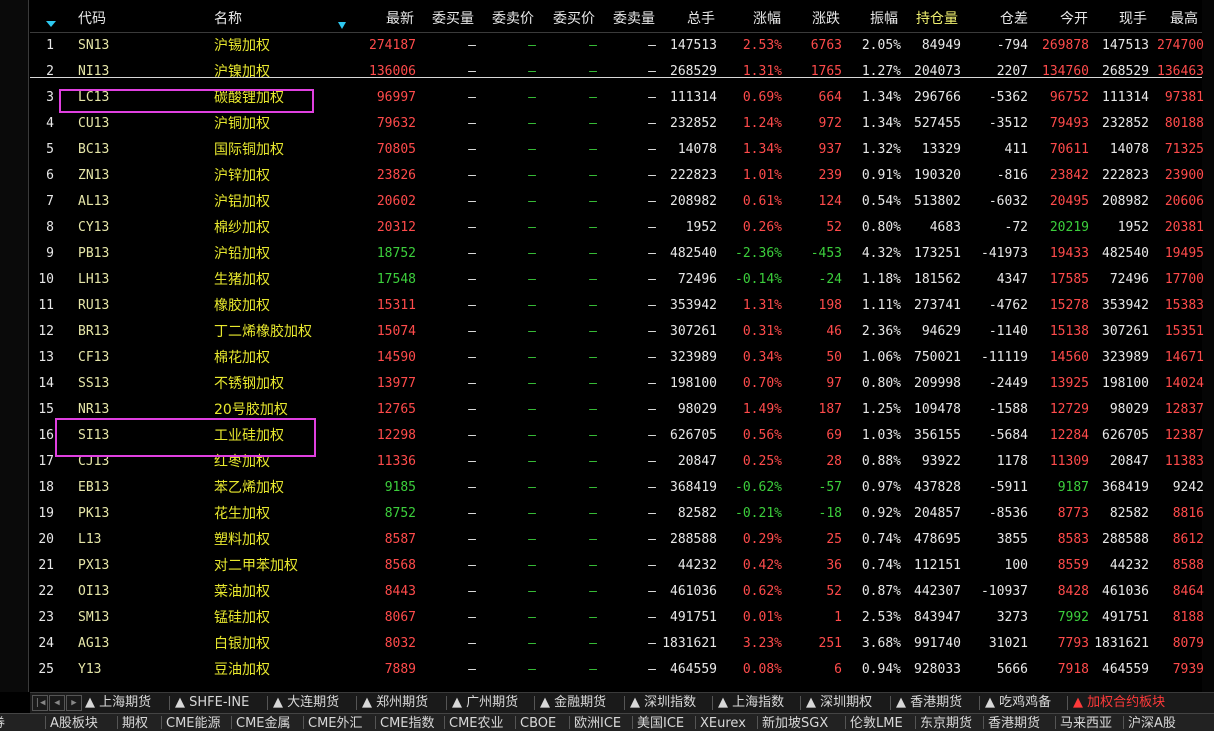  What do you see at coordinates (135, 723) in the screenshot?
I see `bottom-tab-2: 期权` at bounding box center [135, 723].